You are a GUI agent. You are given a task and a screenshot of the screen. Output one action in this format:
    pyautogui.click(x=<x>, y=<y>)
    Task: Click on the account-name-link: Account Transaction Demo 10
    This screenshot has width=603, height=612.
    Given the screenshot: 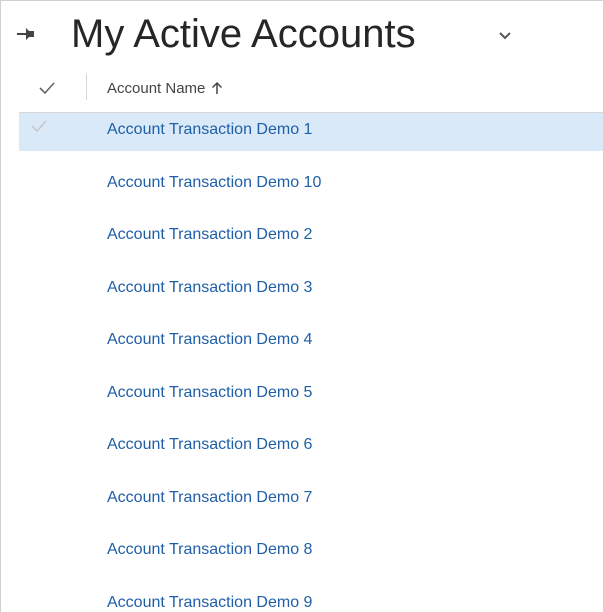 What is the action you would take?
    pyautogui.click(x=214, y=183)
    